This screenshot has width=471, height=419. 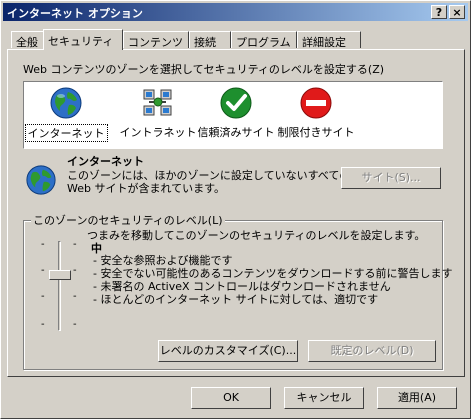 I want to click on zone-restricted: 制限付きサイト, so click(x=316, y=113).